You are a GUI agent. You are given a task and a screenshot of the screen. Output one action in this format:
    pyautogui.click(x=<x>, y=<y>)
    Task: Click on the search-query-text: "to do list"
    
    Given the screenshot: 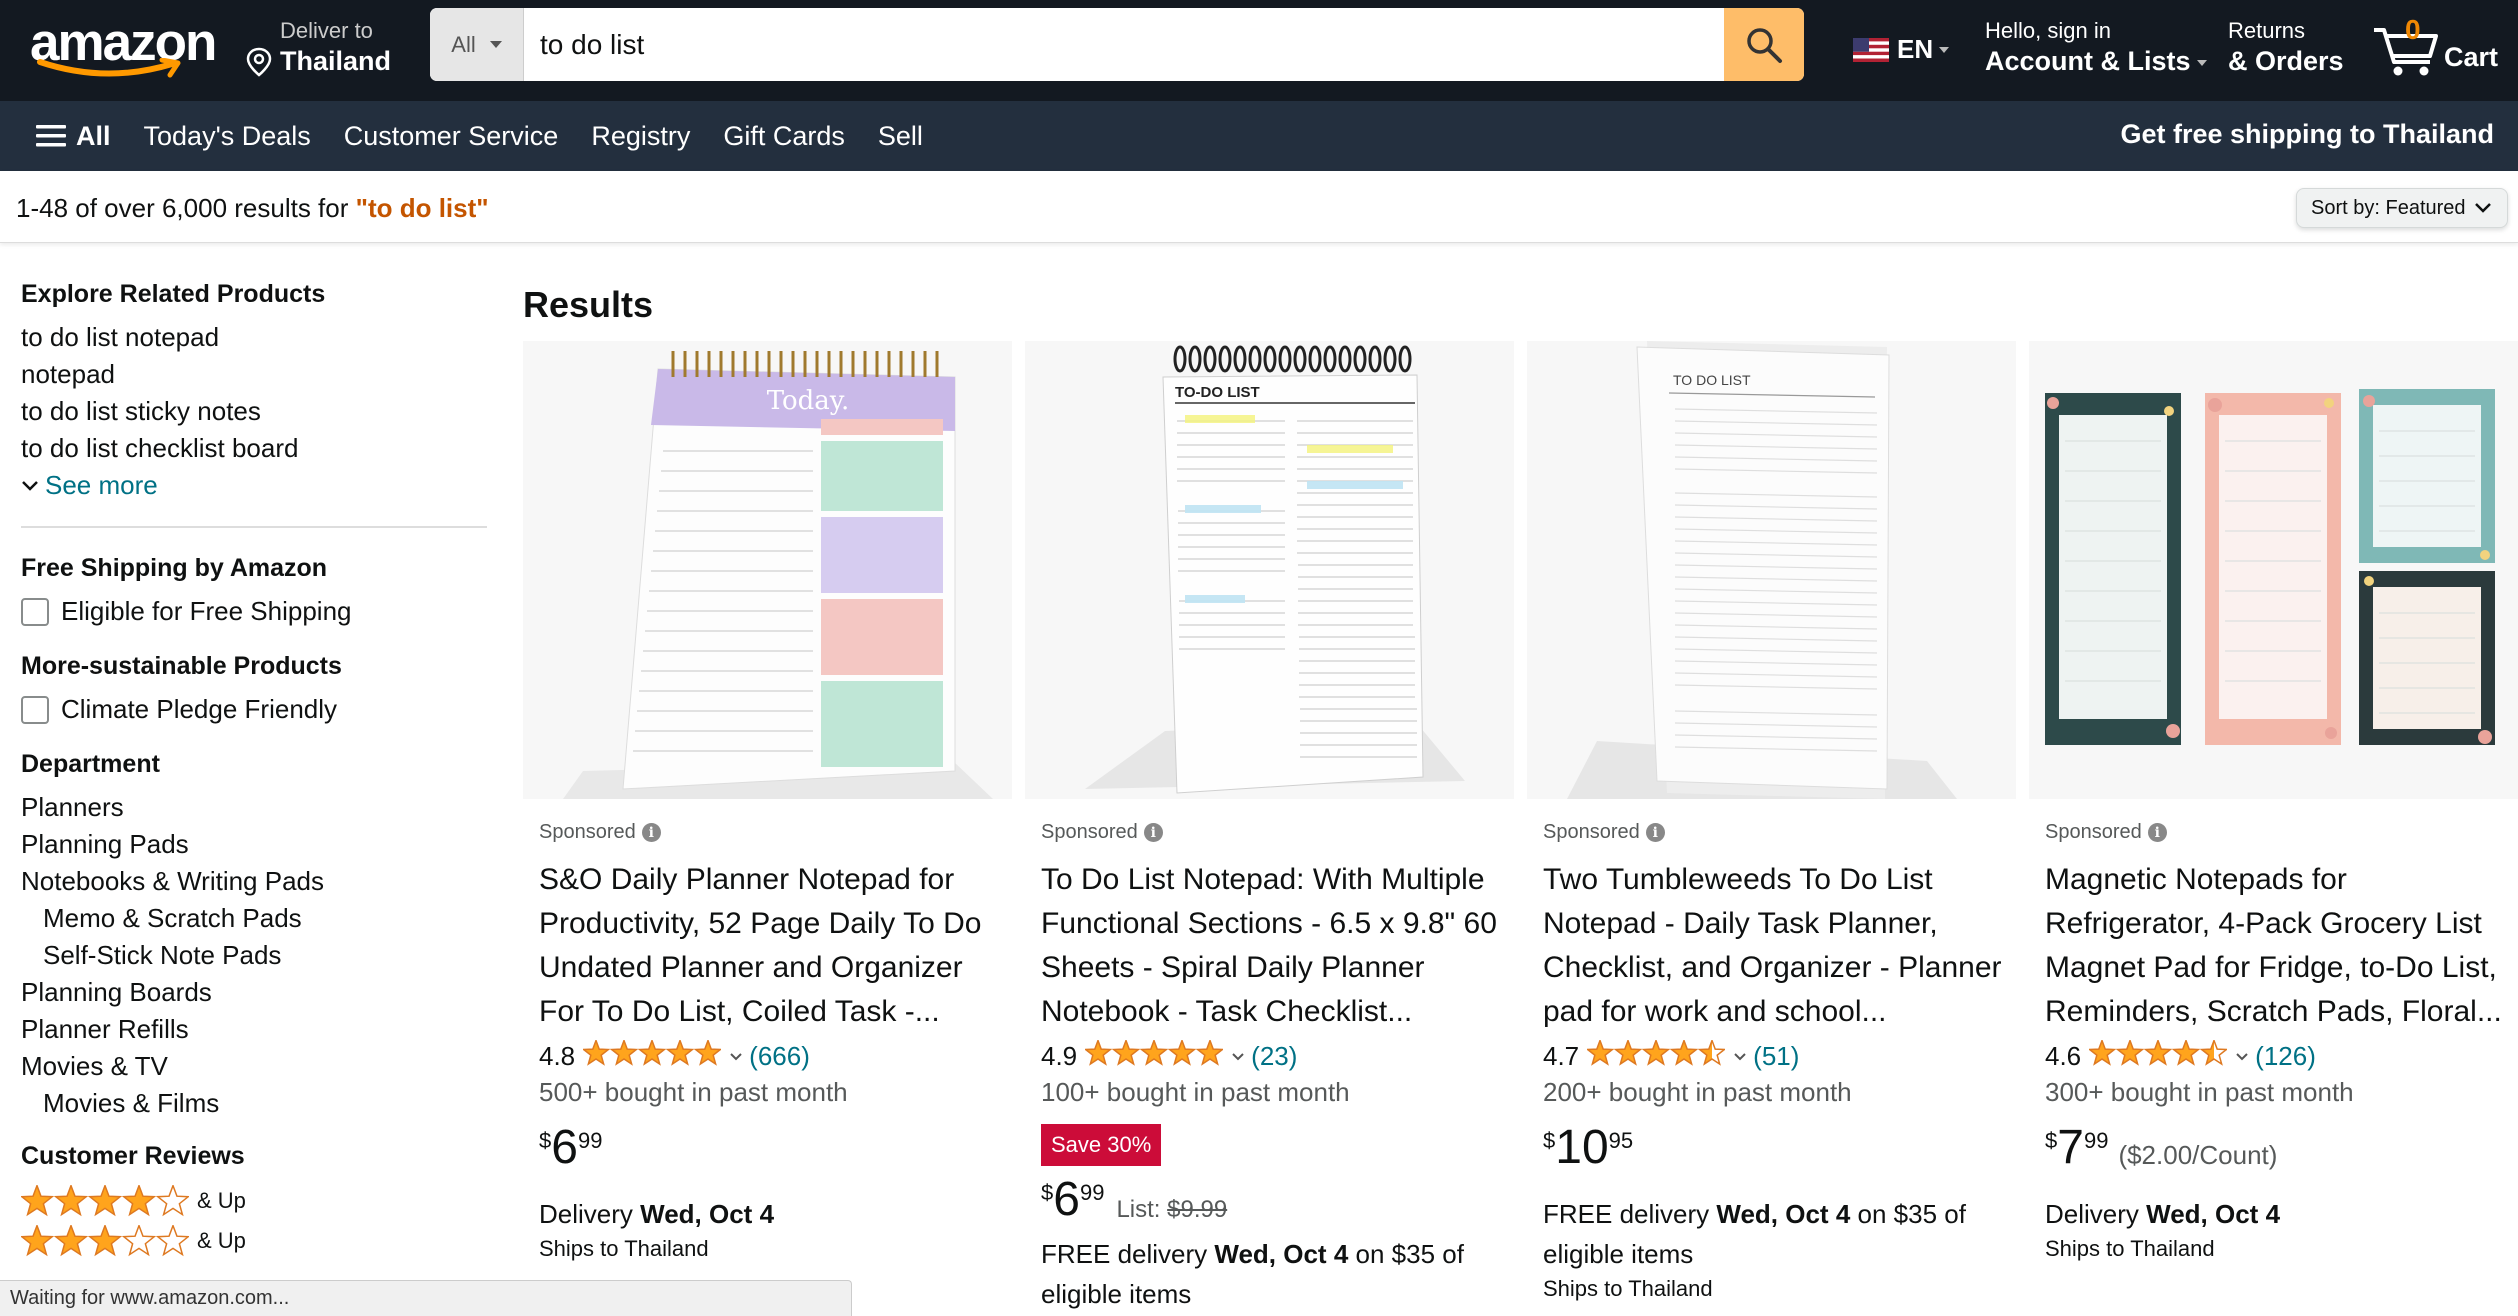 What is the action you would take?
    pyautogui.click(x=422, y=208)
    